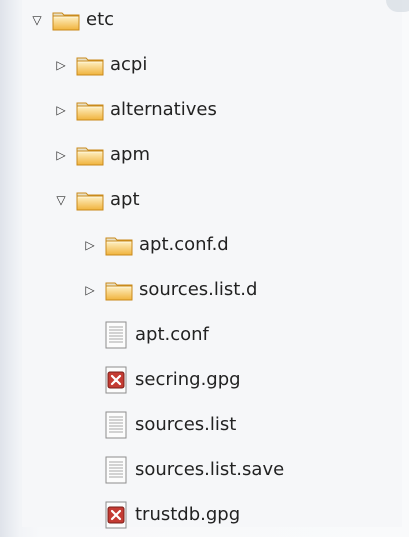  I want to click on tree-item-label: etc, so click(100, 19).